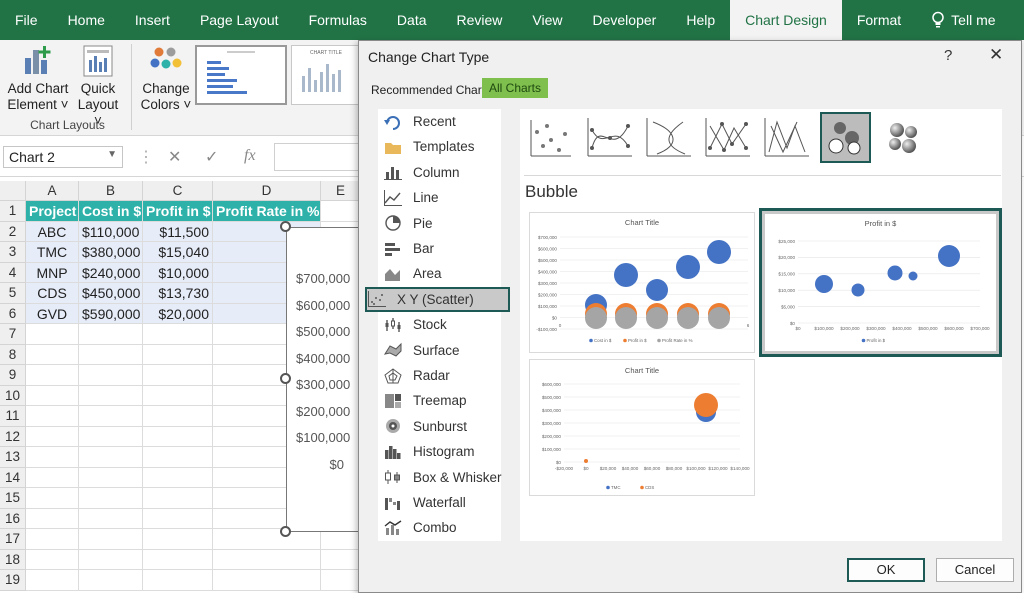 Image resolution: width=1024 pixels, height=593 pixels. What do you see at coordinates (111, 313) in the screenshot?
I see `table-cell: $590,000` at bounding box center [111, 313].